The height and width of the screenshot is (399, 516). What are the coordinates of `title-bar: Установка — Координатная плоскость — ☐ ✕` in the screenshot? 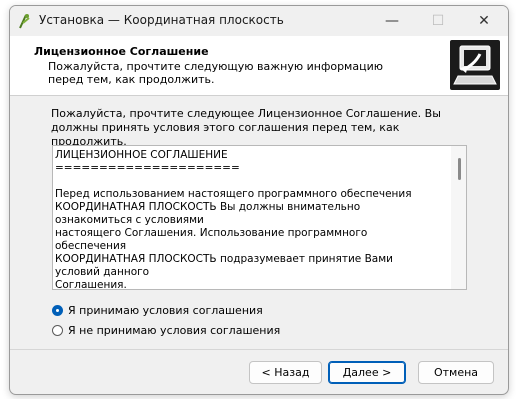 It's located at (259, 21).